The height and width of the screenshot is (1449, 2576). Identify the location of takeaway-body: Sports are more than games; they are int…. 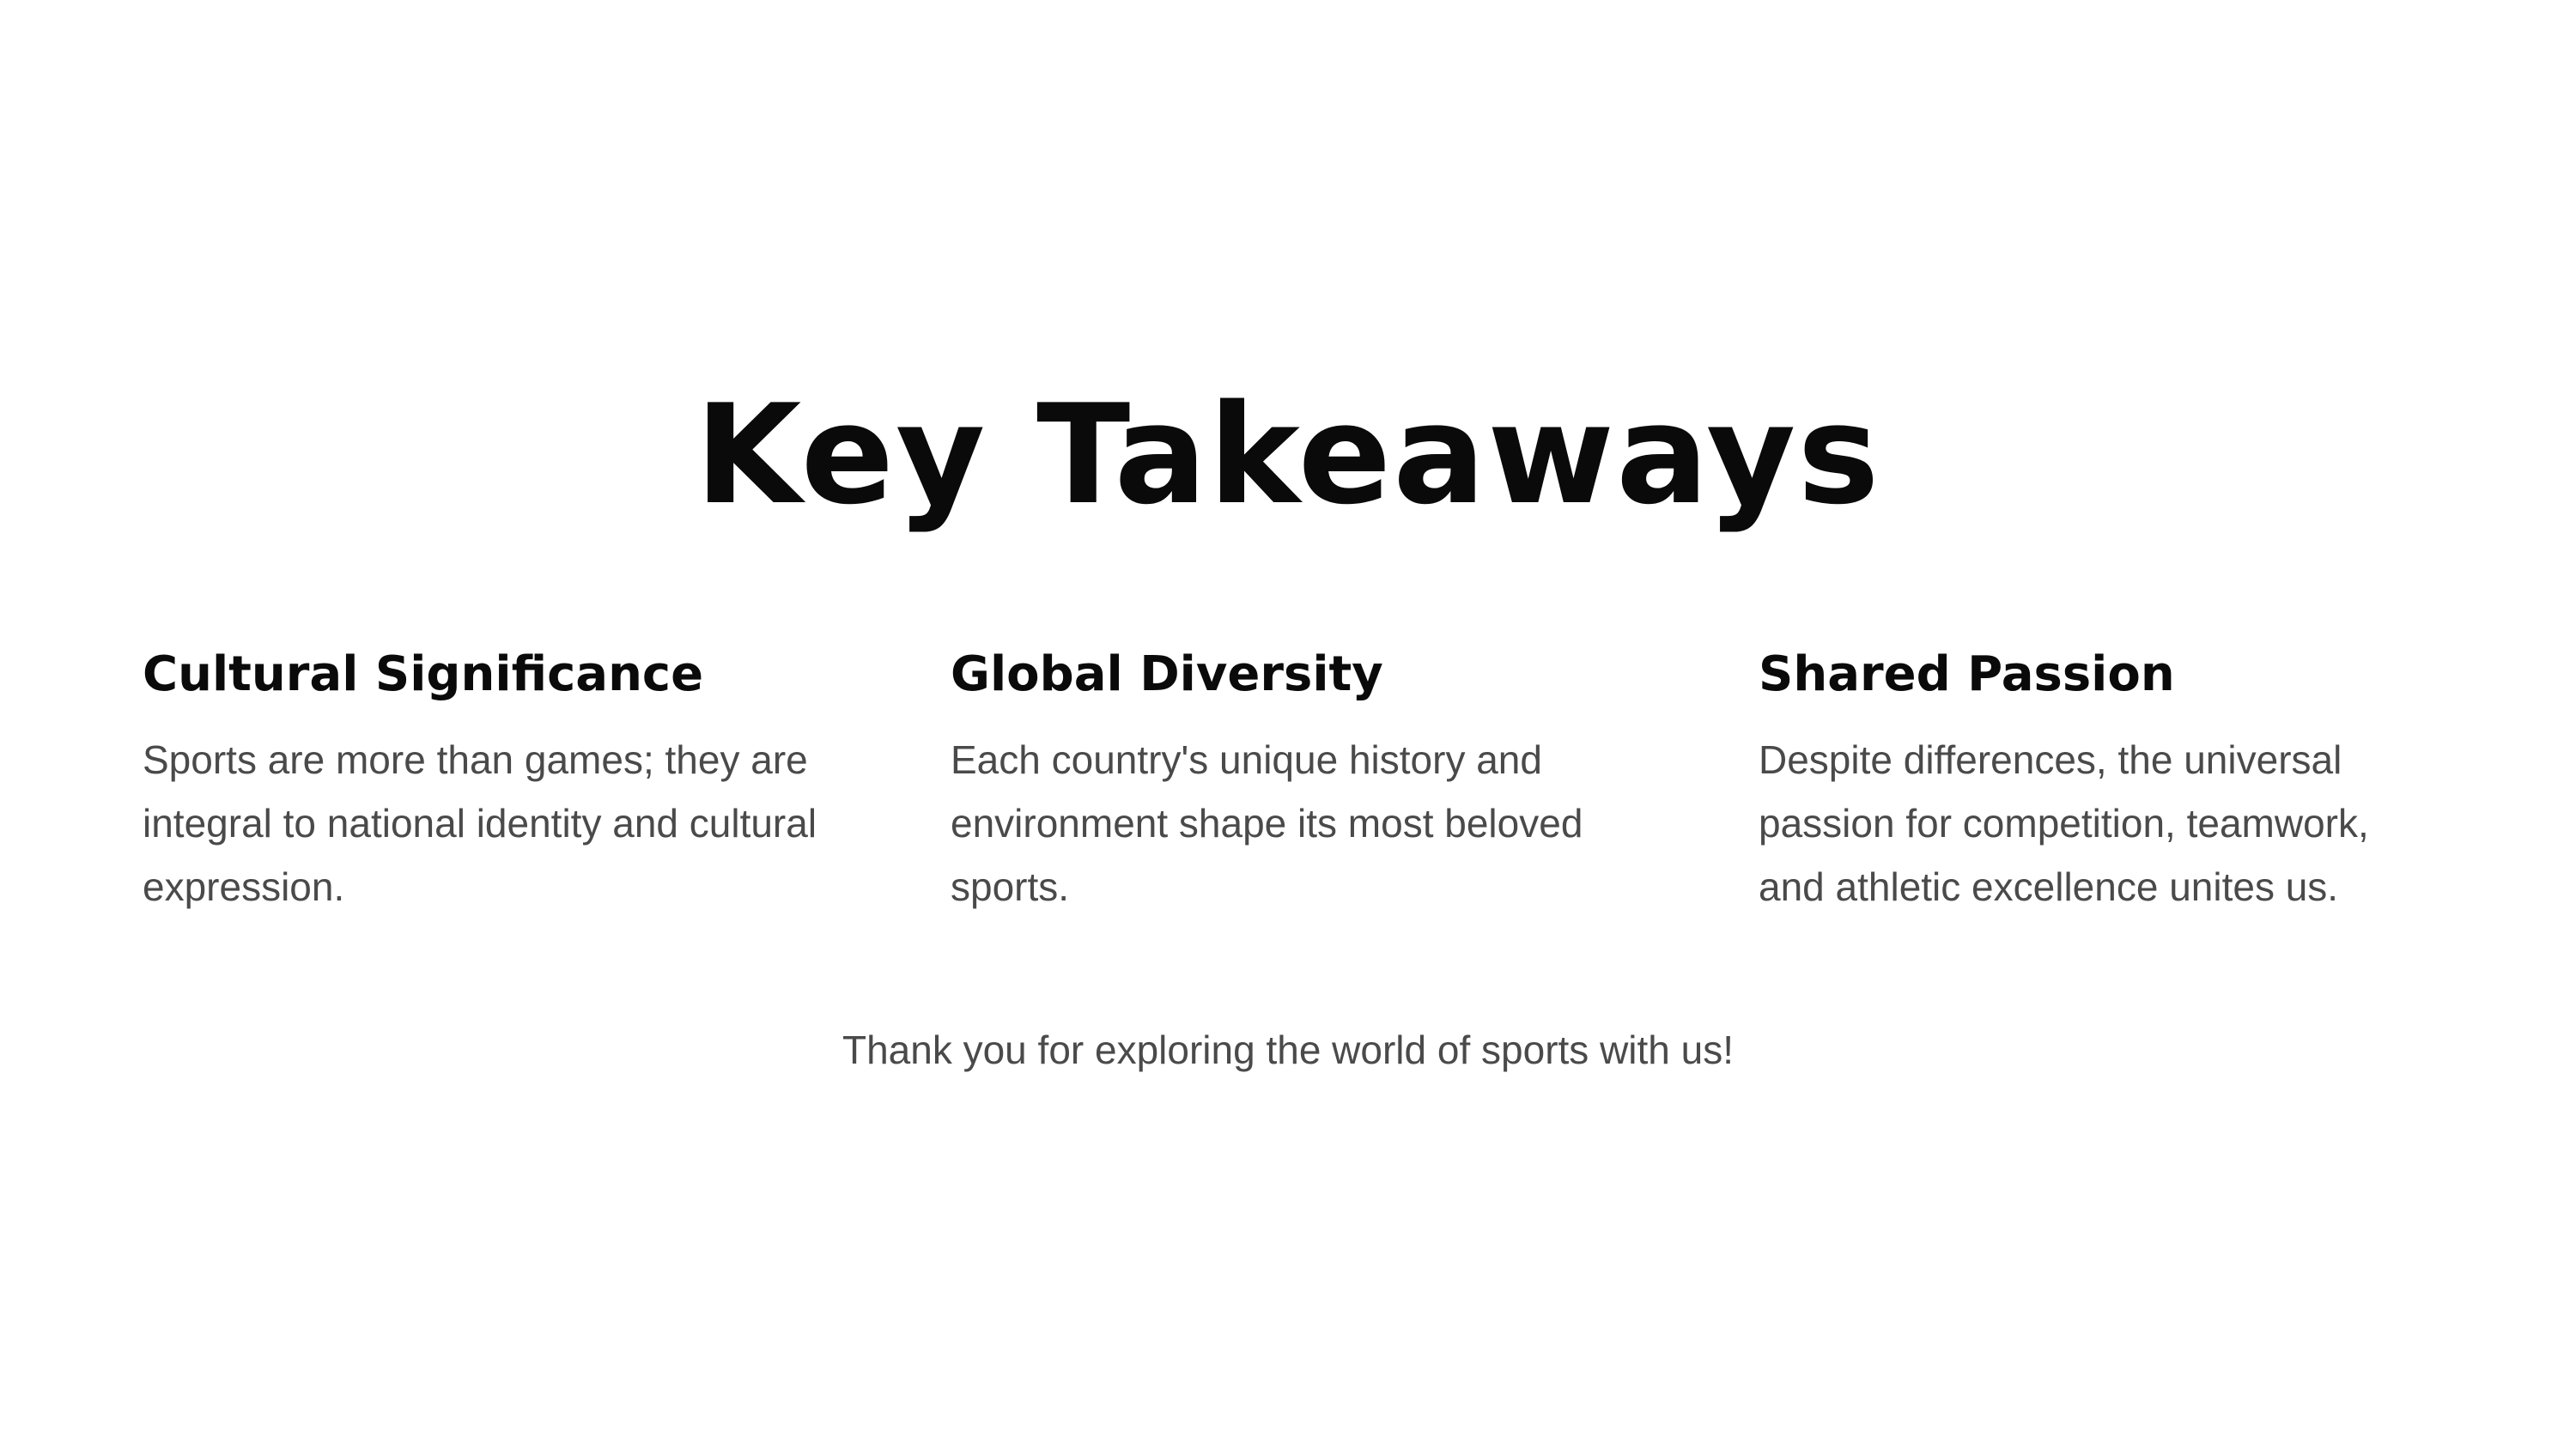
(480, 823).